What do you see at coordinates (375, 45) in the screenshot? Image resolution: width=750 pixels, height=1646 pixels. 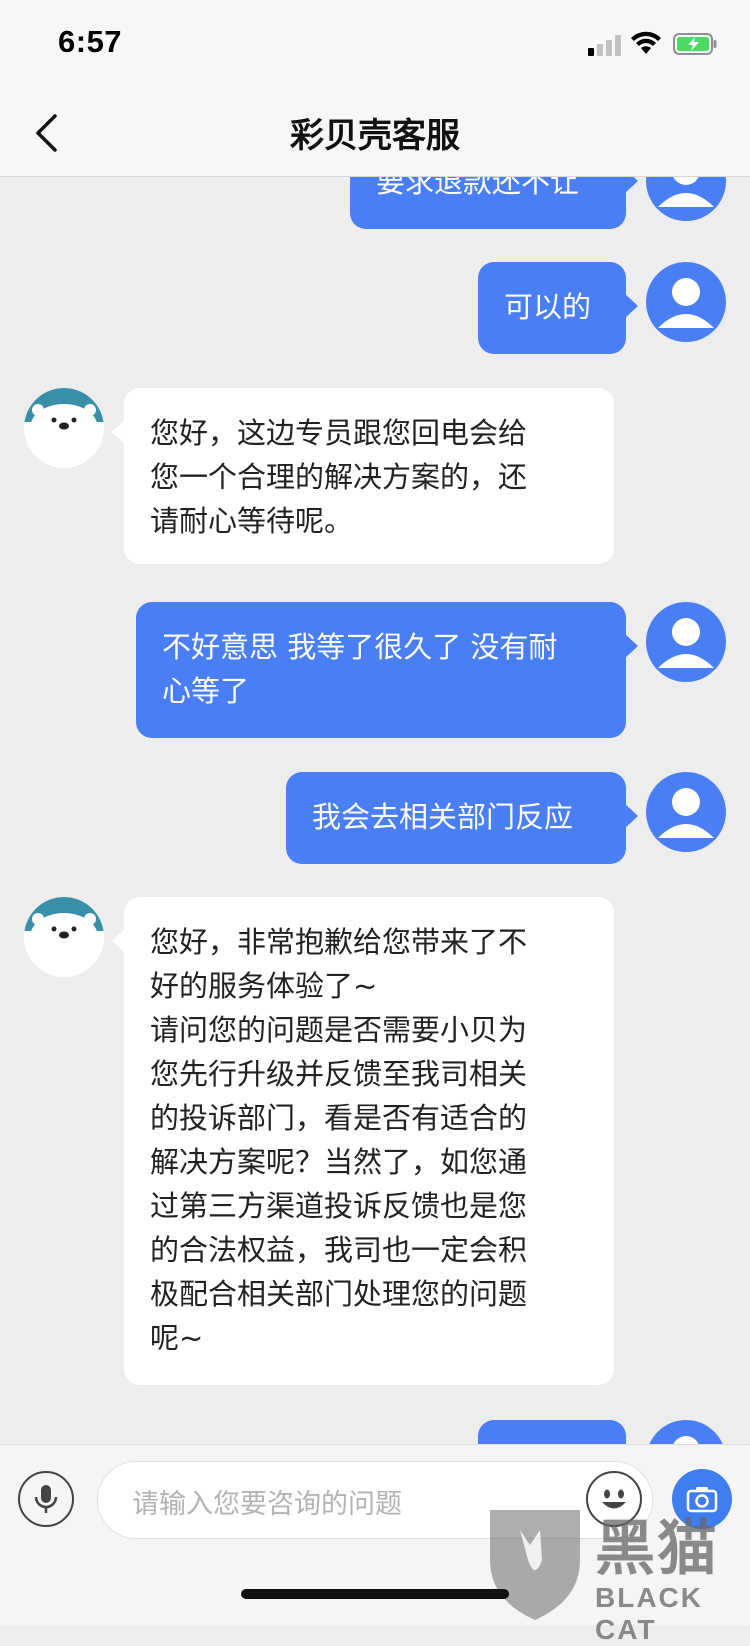 I see `status-bar: 6:57` at bounding box center [375, 45].